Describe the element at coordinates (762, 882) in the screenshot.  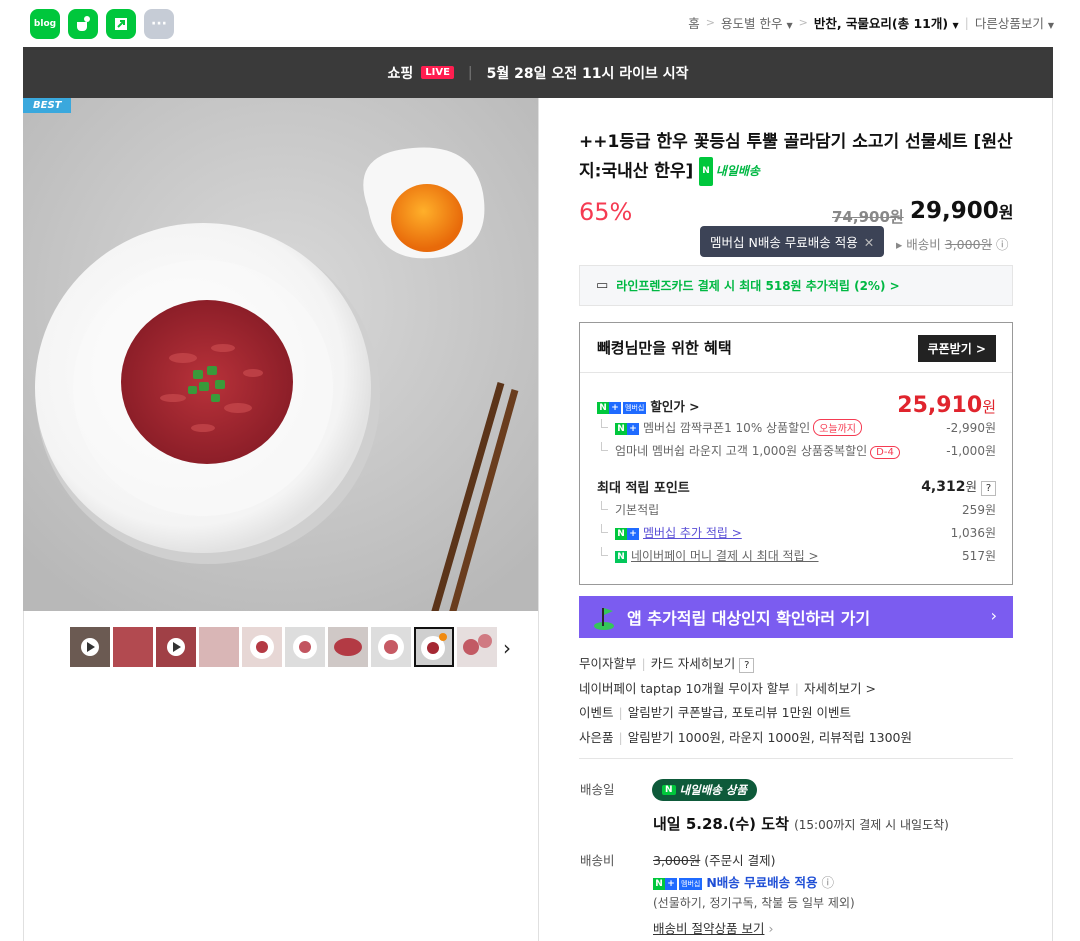
I see `free-shipping-text: N배송 무료배송 적용` at that location.